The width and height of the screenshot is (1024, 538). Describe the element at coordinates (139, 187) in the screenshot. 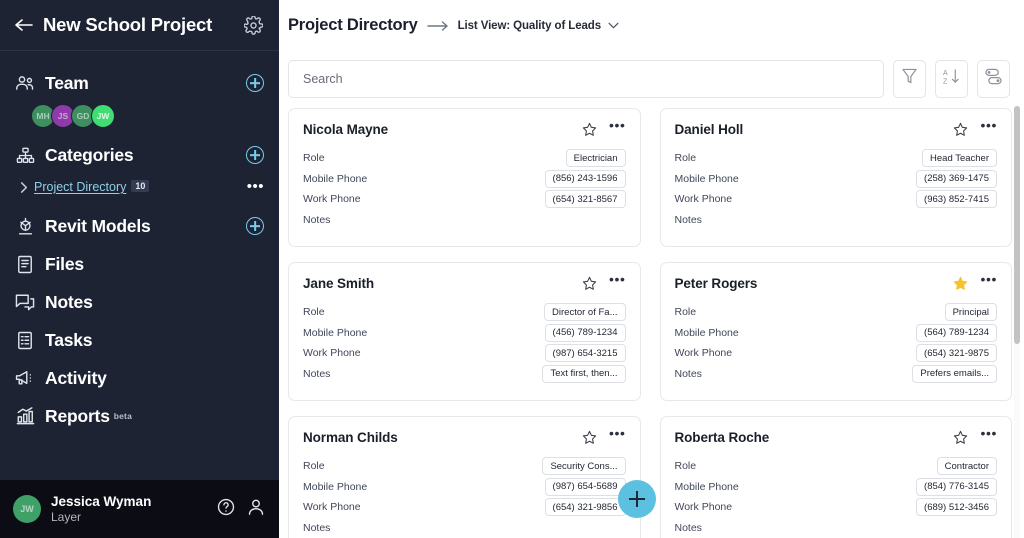

I see `sidebar-item-project-directory: Project Directory 10 •••` at that location.